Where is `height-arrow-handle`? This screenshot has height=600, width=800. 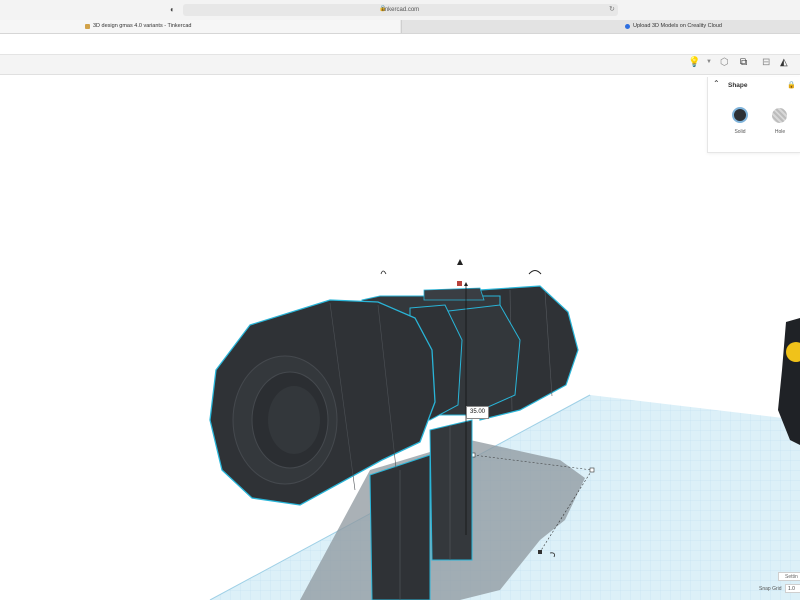
height-arrow-handle is located at coordinates (460, 262).